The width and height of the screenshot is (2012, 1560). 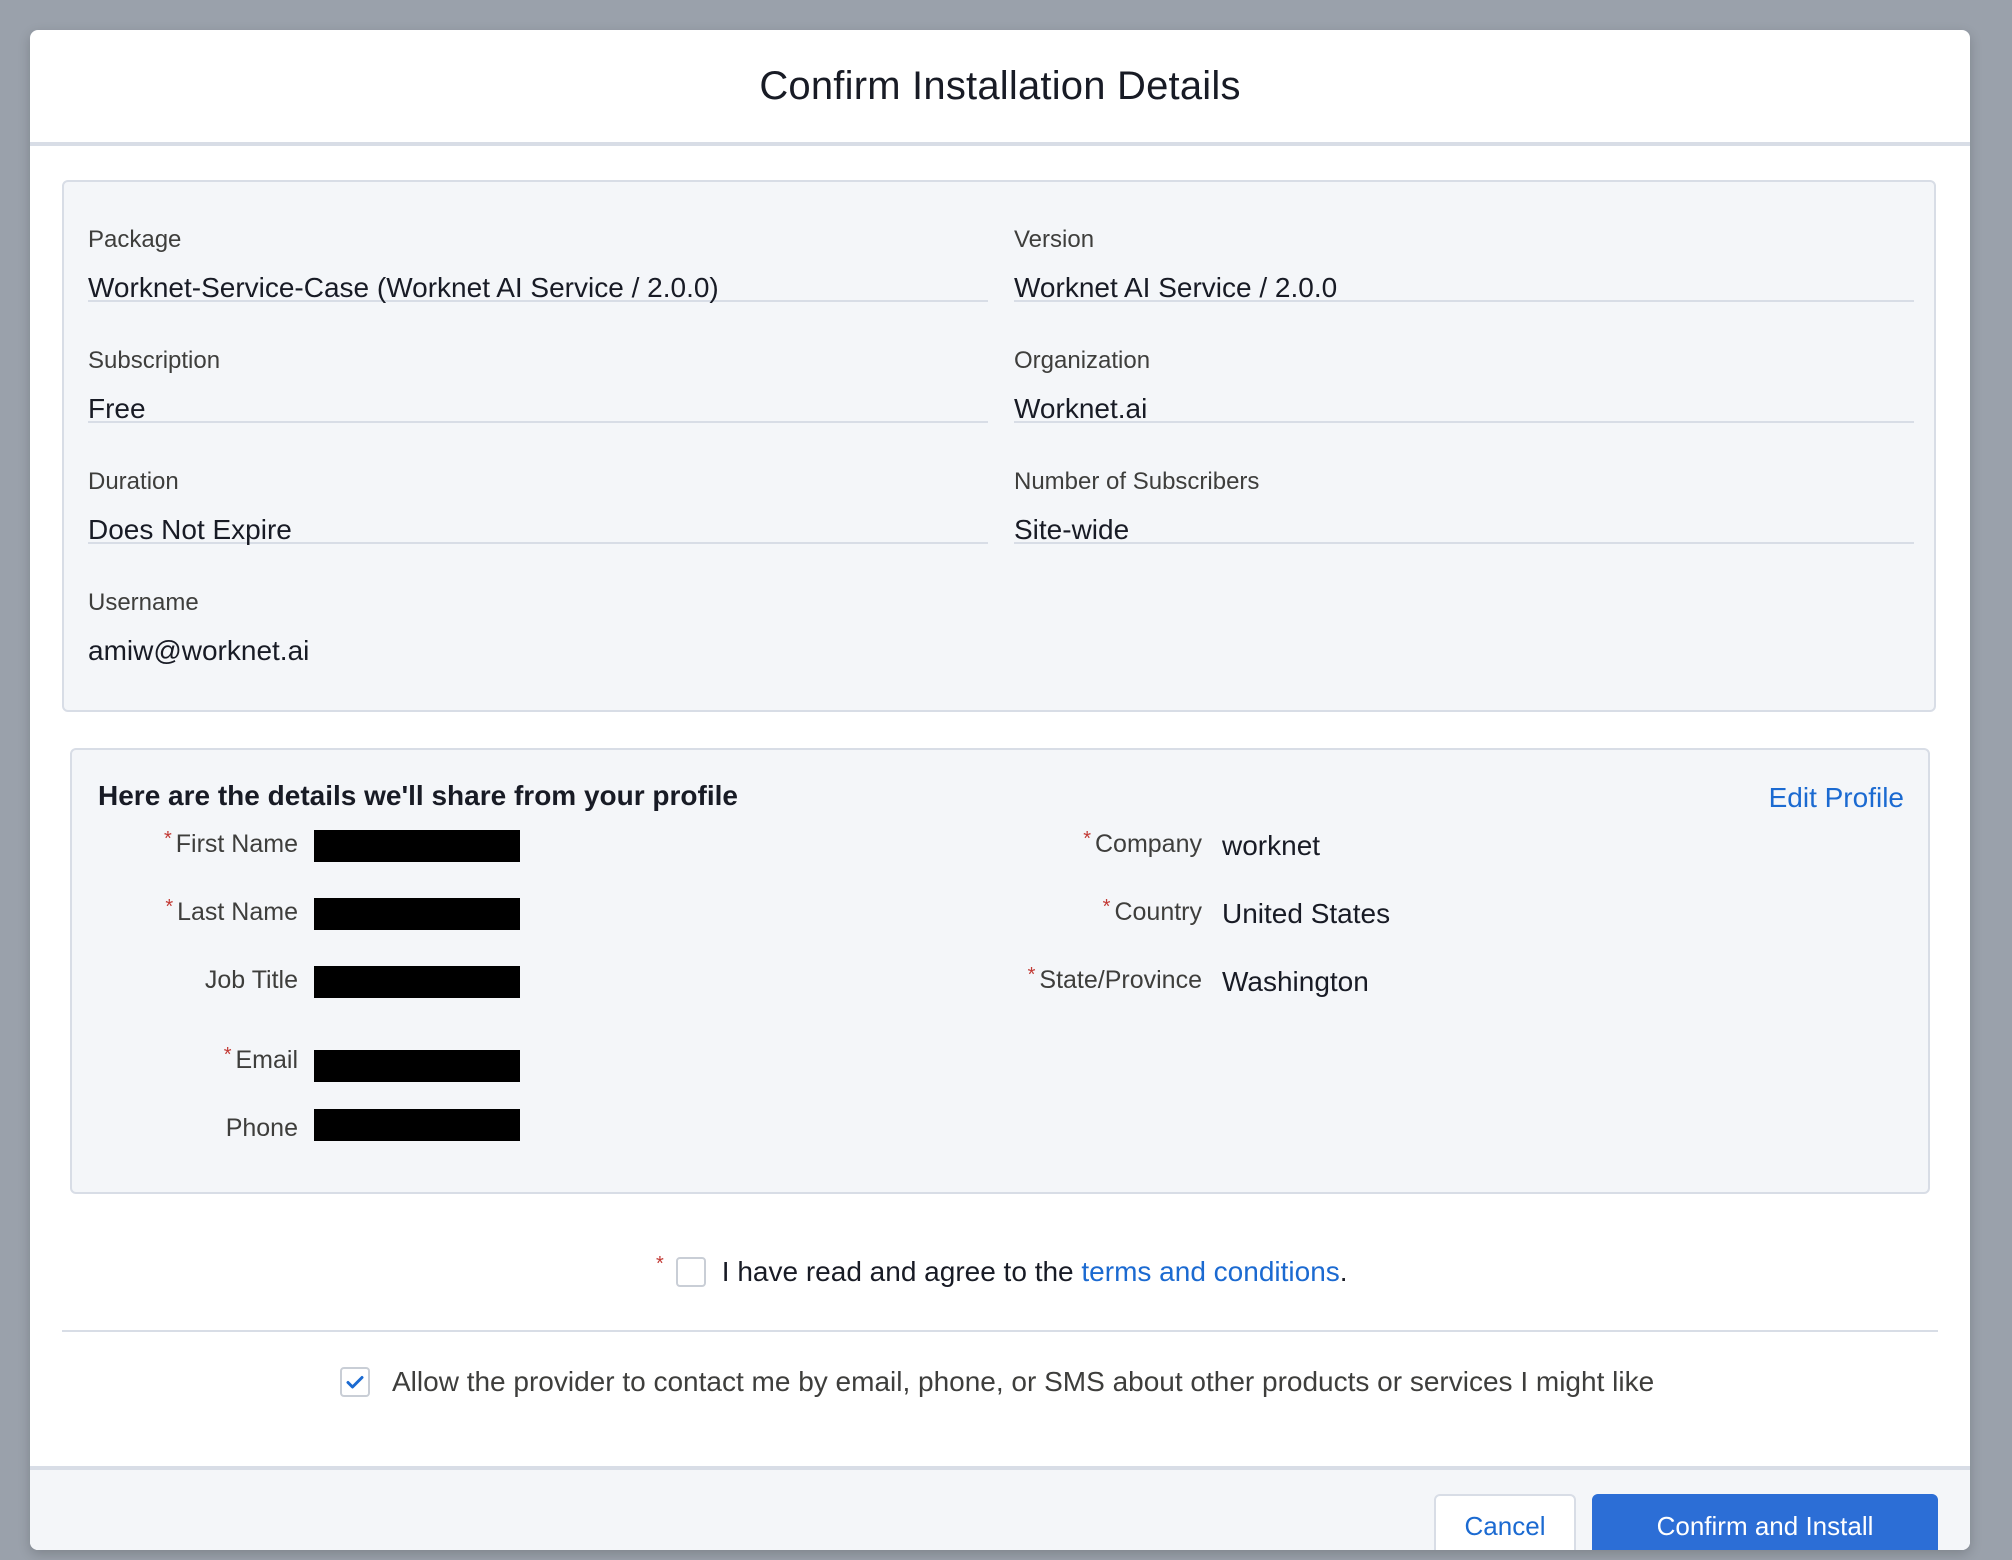 I want to click on company-label: * Company, so click(x=1142, y=843).